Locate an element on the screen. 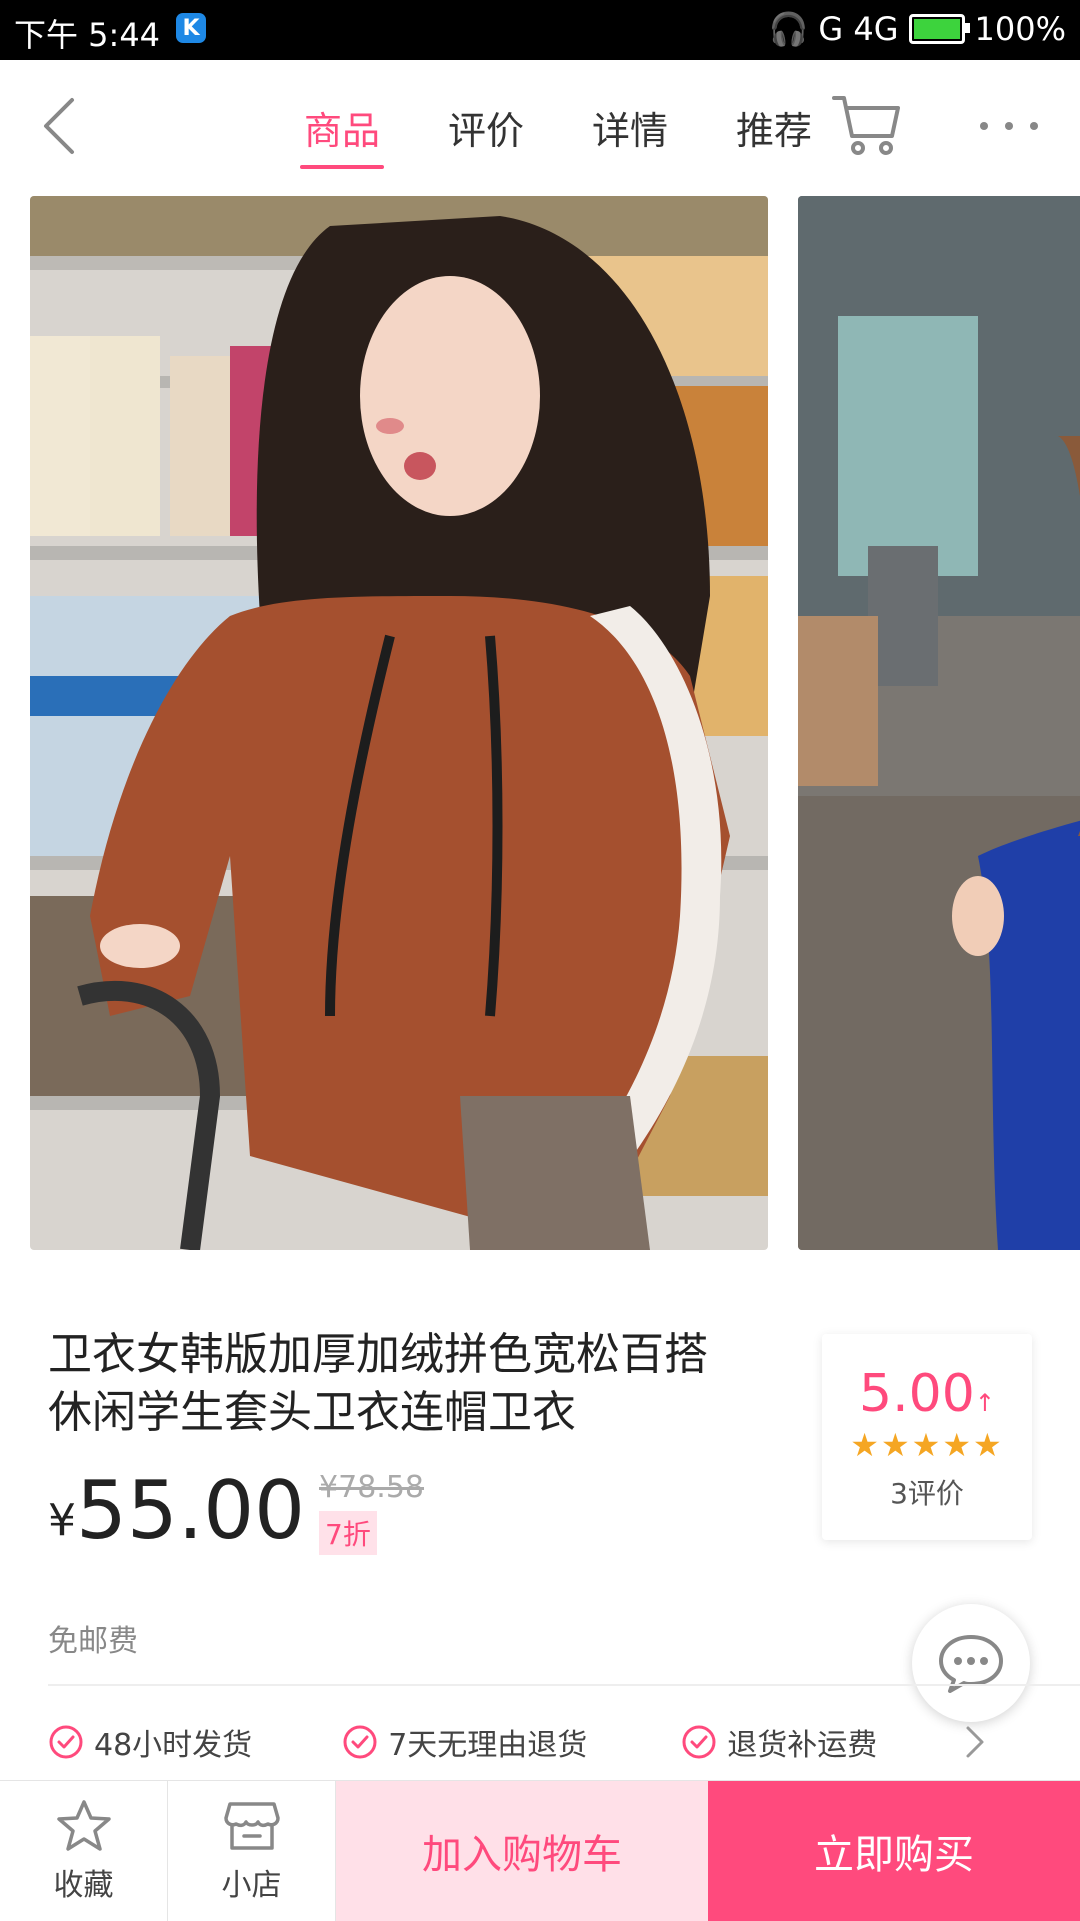 This screenshot has height=1921, width=1080. price-value: 55.00 is located at coordinates (191, 1510).